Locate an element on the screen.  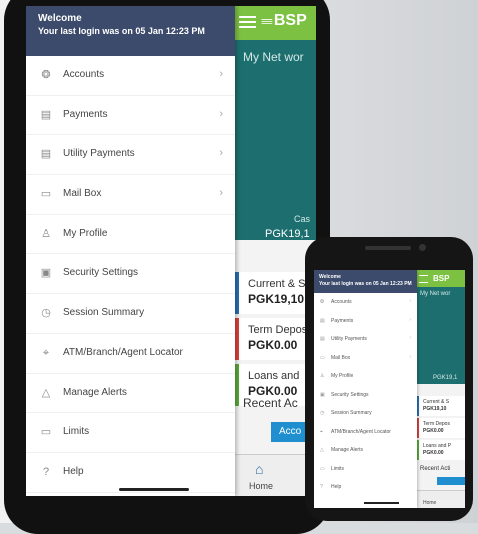
recent-activity-heading: Recent Acti is located at coordinates (435, 469).